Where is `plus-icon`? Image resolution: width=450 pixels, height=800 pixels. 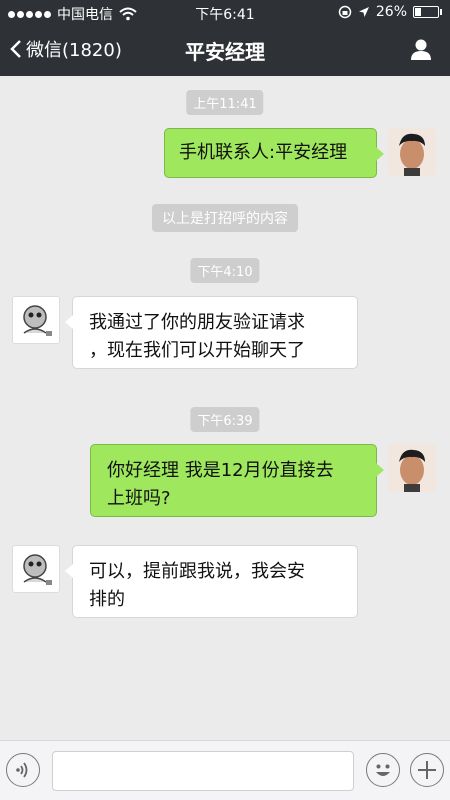 plus-icon is located at coordinates (427, 770).